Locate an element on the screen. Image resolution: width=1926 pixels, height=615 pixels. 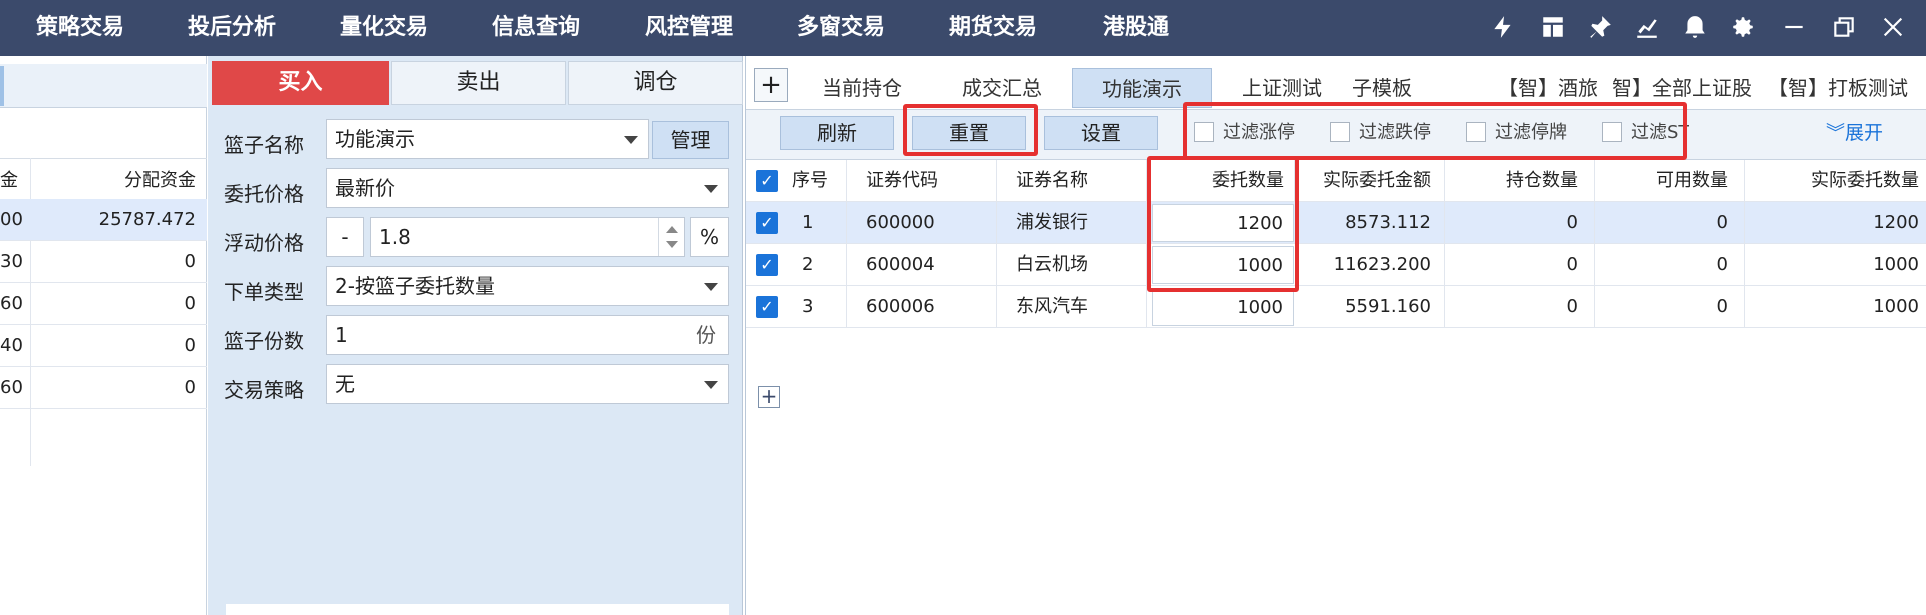
table-row: 40 0 is located at coordinates (103, 346).